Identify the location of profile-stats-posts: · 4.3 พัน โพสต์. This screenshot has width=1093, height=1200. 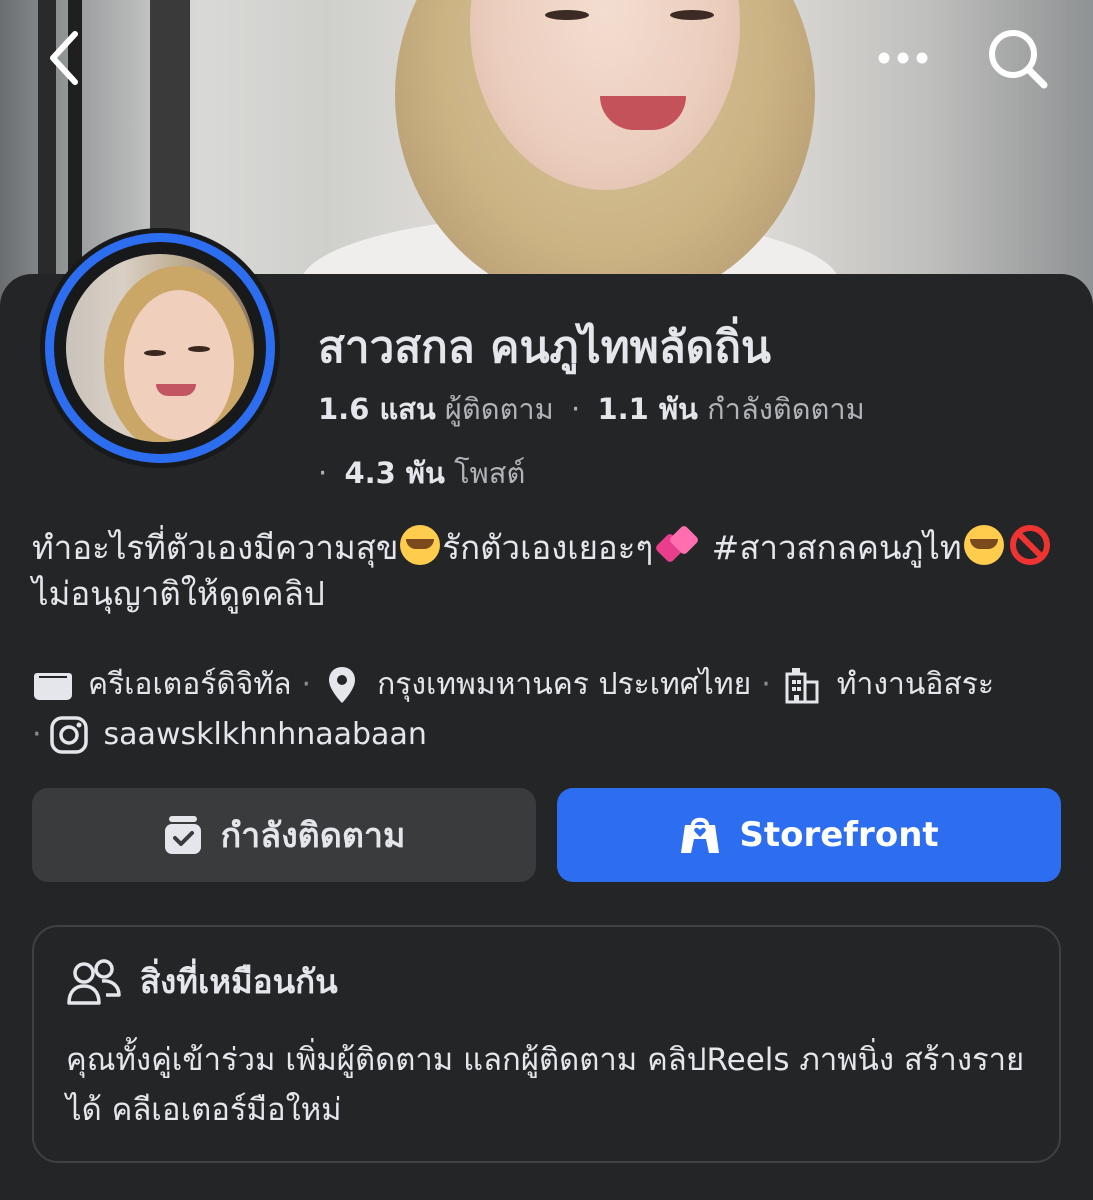
(421, 473).